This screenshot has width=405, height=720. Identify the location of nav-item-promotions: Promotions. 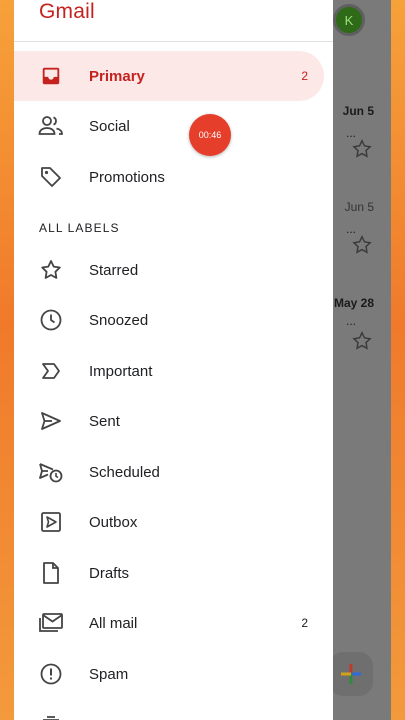
(169, 177).